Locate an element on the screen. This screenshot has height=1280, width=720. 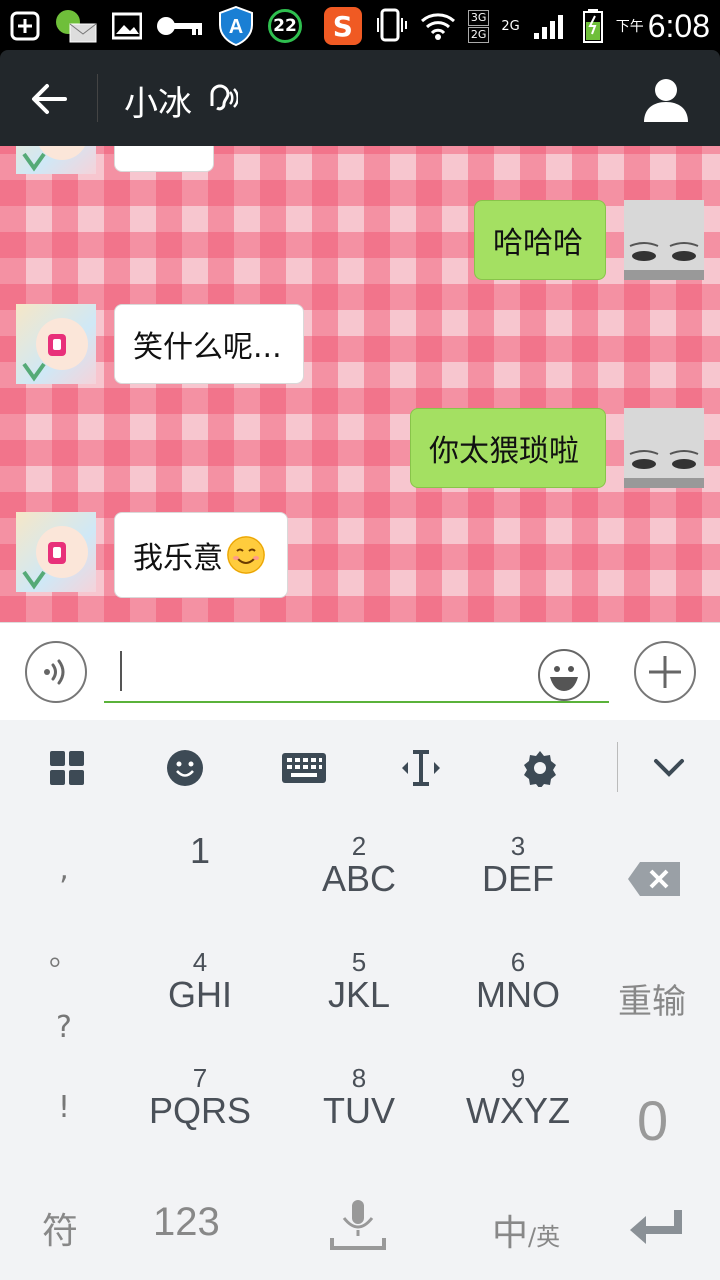
key-7: 7 PQRS is located at coordinates (200, 1119).